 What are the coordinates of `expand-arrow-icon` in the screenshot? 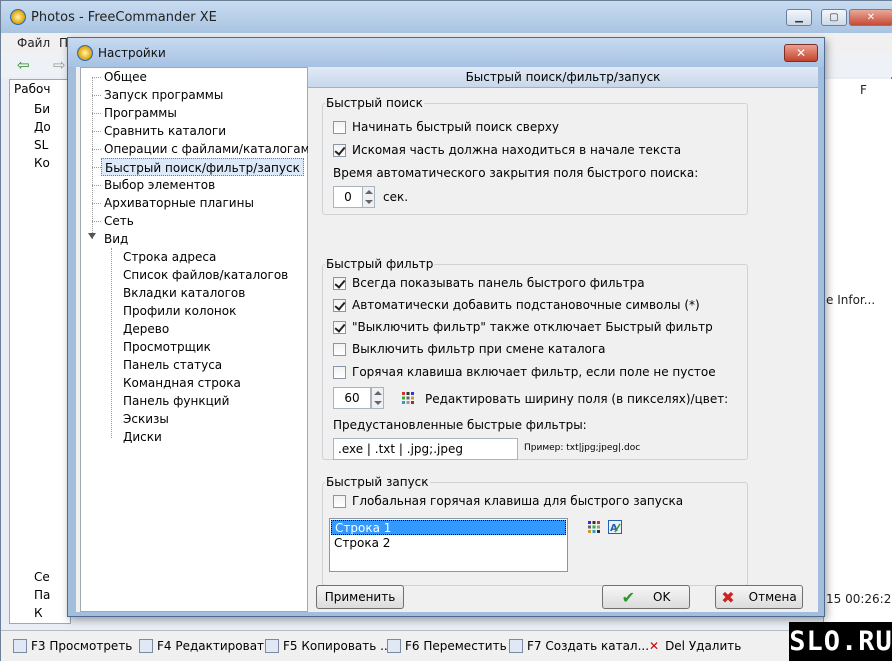 It's located at (92, 236).